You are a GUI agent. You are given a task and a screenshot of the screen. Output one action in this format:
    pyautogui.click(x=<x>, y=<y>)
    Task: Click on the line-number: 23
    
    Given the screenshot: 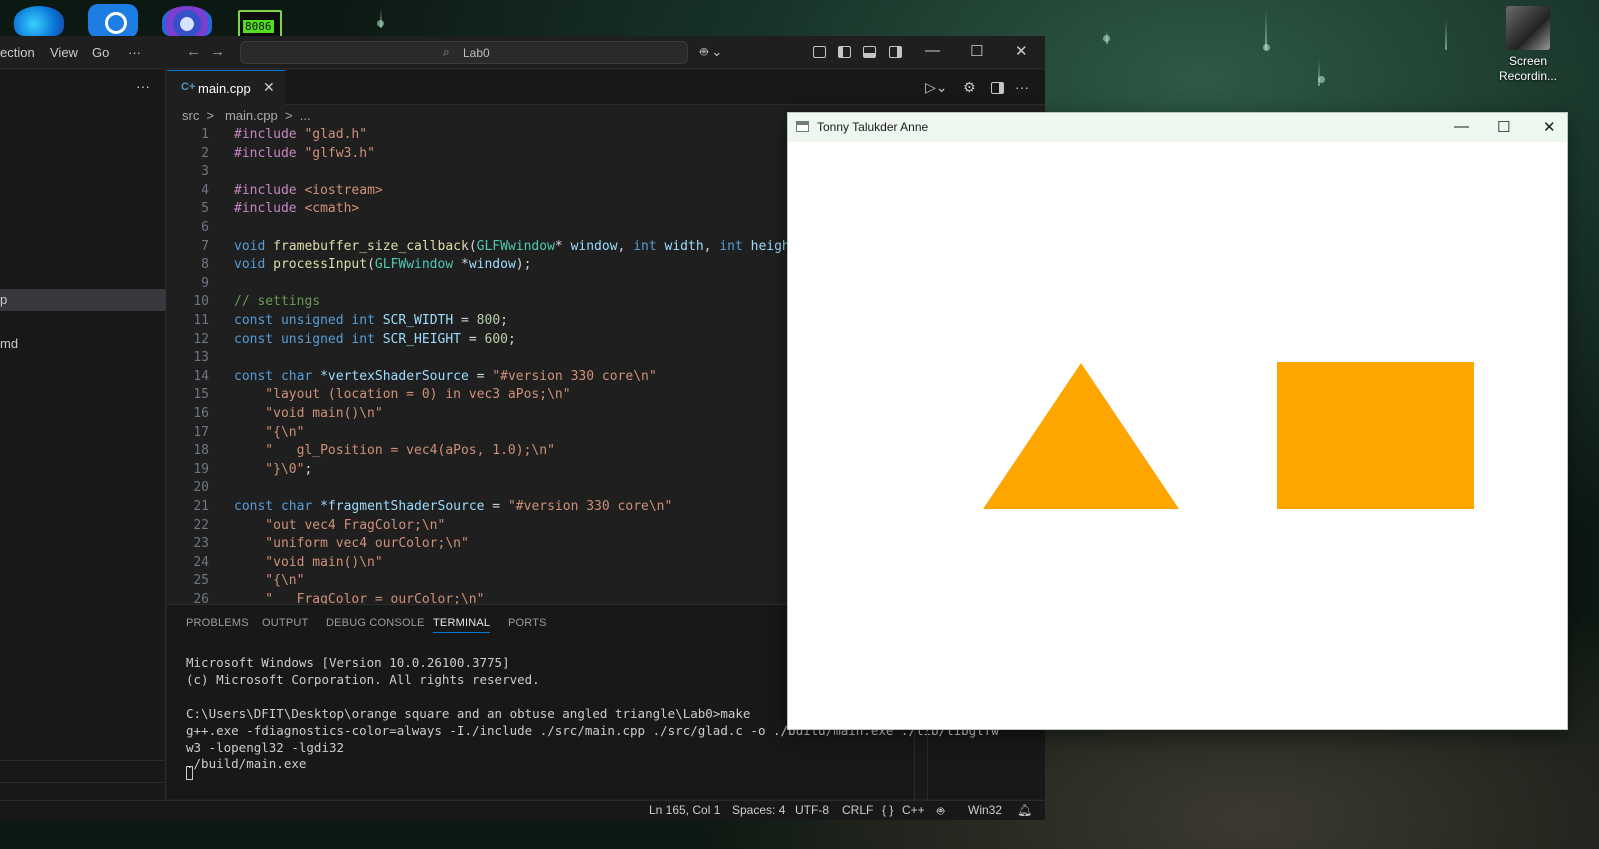 What is the action you would take?
    pyautogui.click(x=201, y=544)
    